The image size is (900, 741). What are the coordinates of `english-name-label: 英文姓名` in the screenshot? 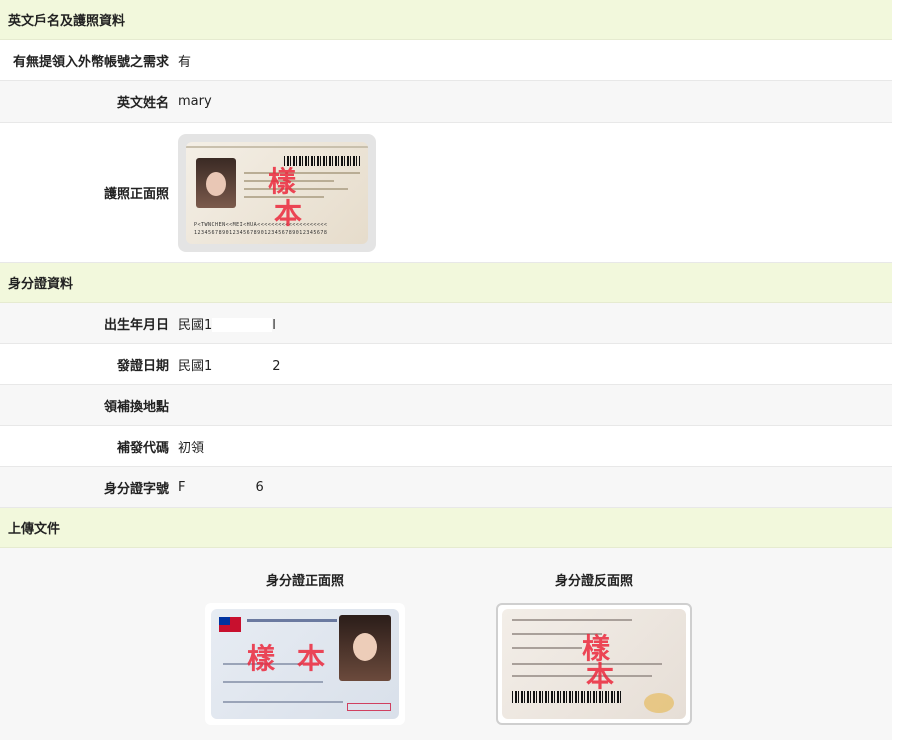 It's located at (142, 103).